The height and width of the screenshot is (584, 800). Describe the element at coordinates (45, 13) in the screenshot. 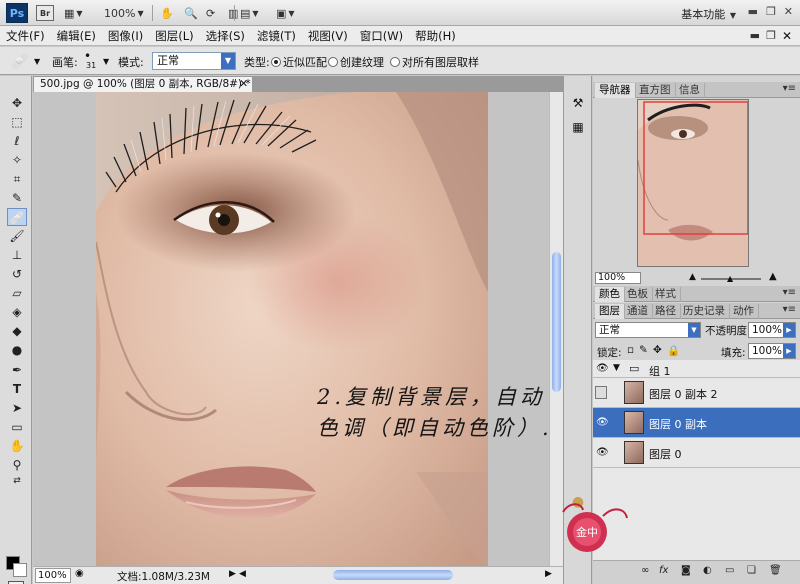

I see `bridge-button: Br` at that location.